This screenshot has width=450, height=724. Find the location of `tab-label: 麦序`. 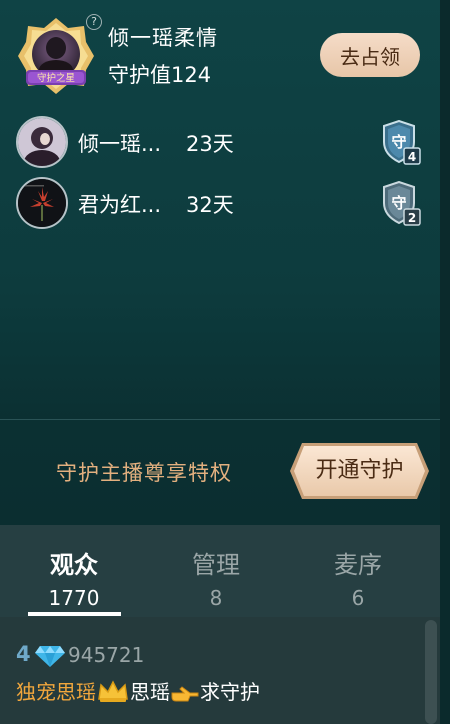

tab-label: 麦序 is located at coordinates (358, 565).